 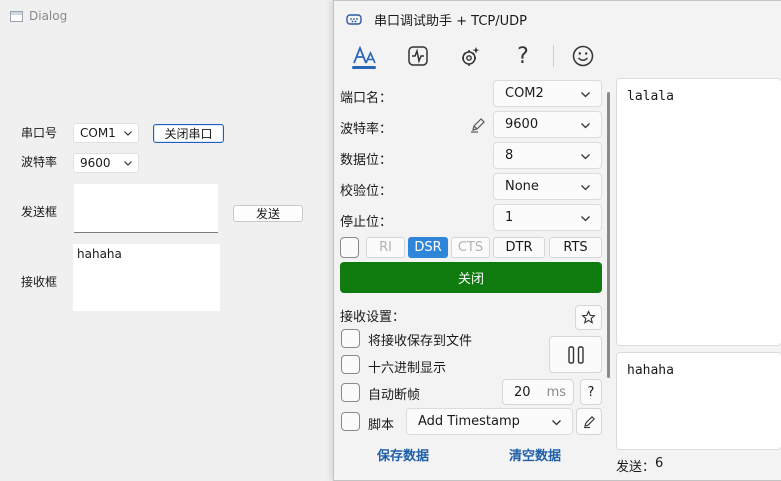 What do you see at coordinates (420, 341) in the screenshot?
I see `save-to-file-label: 将接收保存到文件` at bounding box center [420, 341].